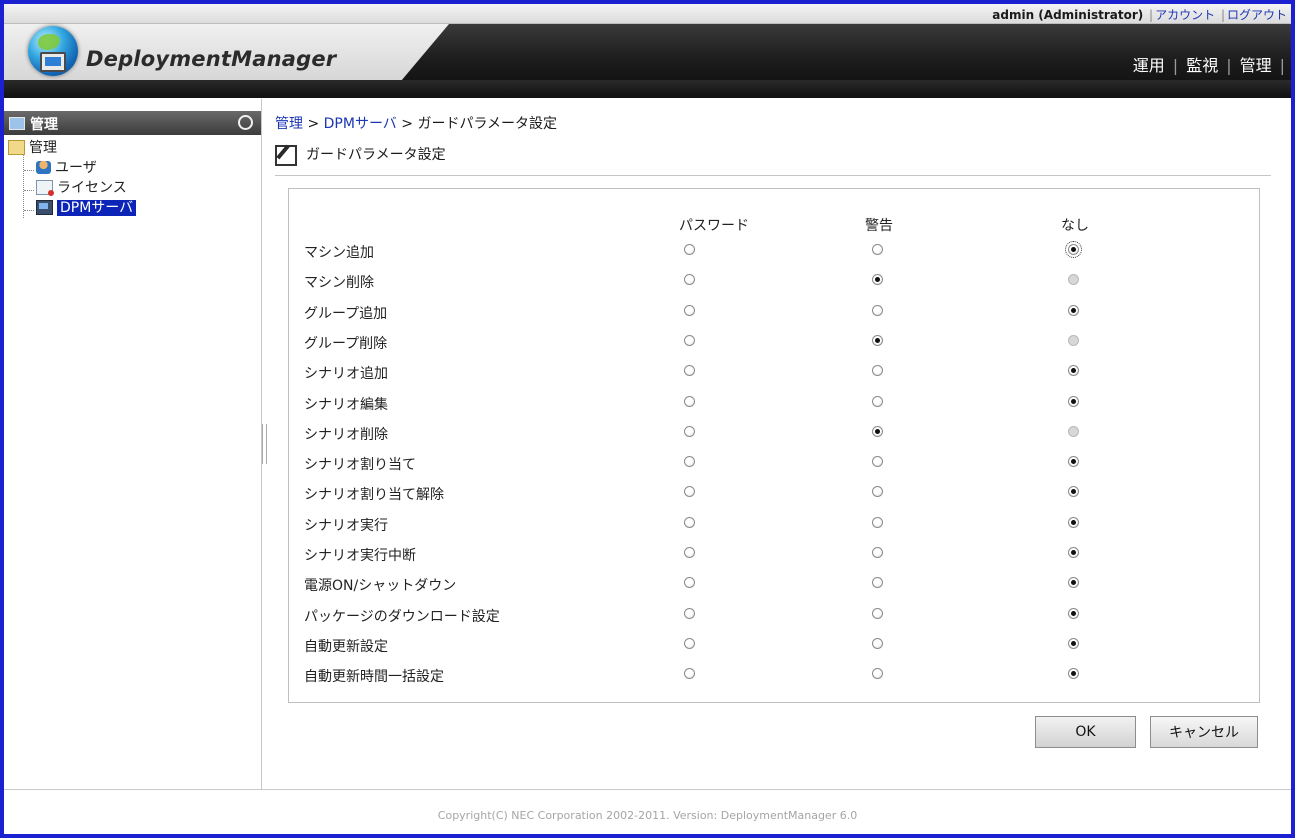 This screenshot has width=1295, height=838. I want to click on logo-monitor-icon, so click(53, 62).